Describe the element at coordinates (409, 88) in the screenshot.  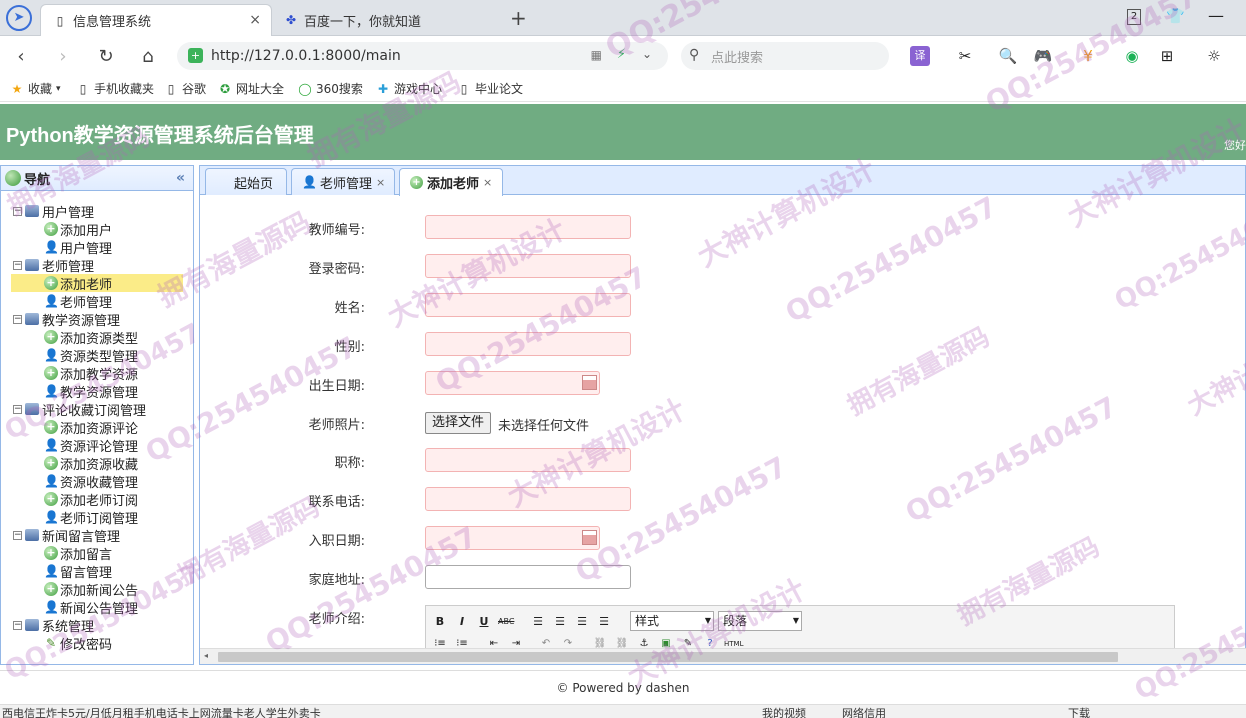
I see `bookmark-games: ✚ 游戏中心` at that location.